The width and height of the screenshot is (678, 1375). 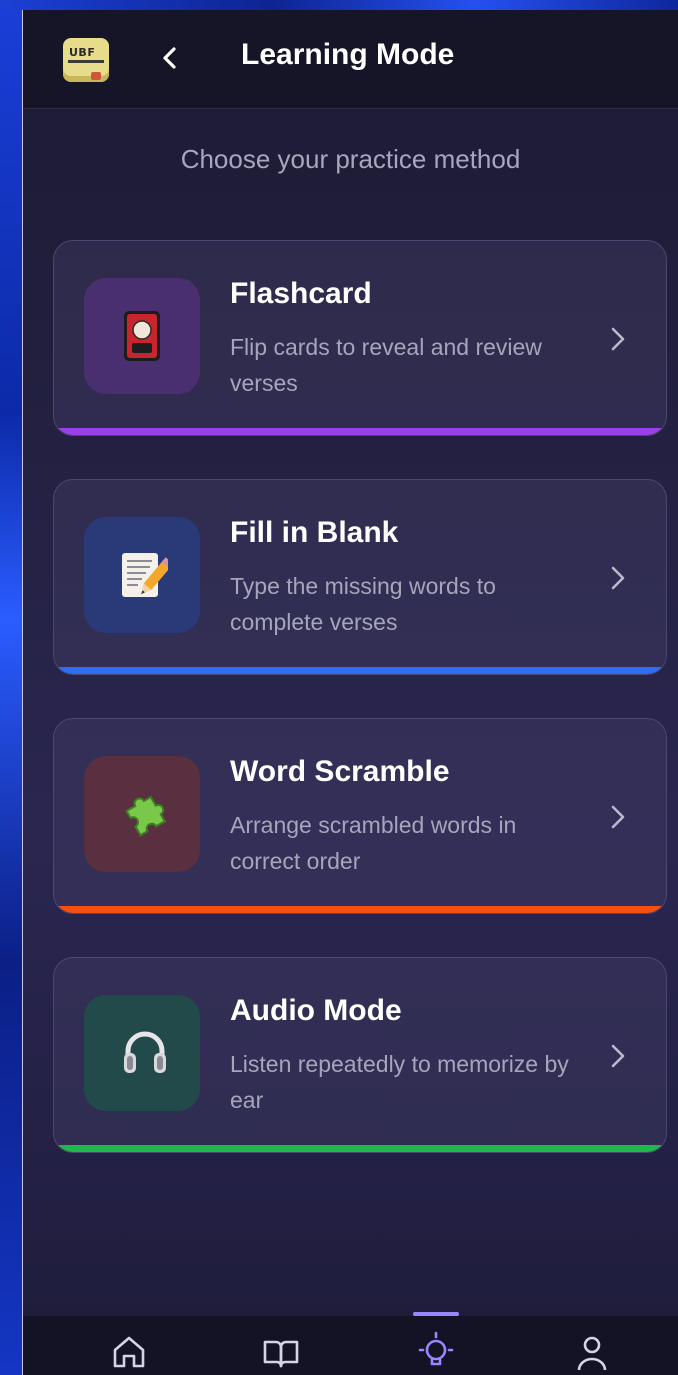 What do you see at coordinates (145, 1052) in the screenshot?
I see `headphones-icon` at bounding box center [145, 1052].